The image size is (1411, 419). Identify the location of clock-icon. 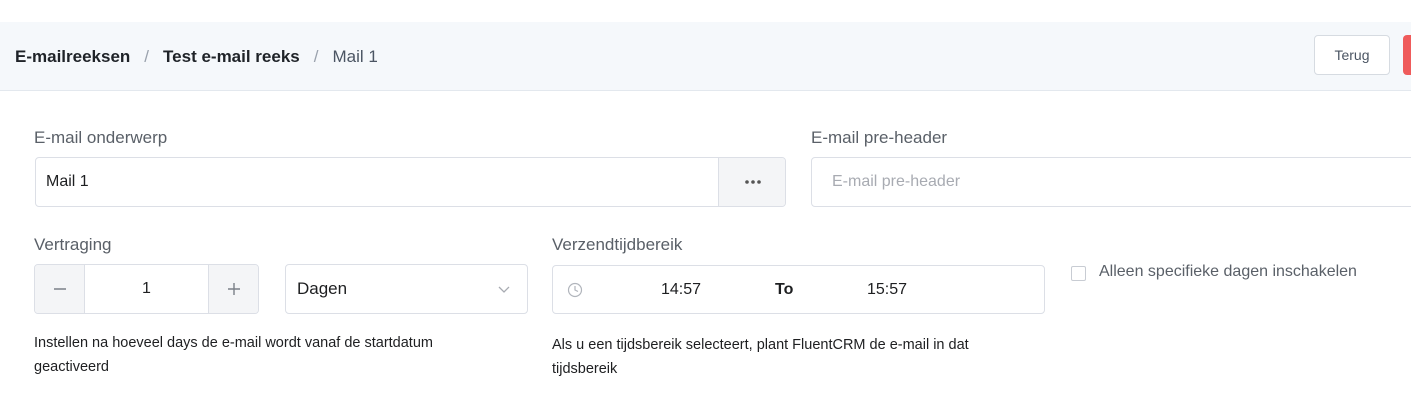
(575, 290).